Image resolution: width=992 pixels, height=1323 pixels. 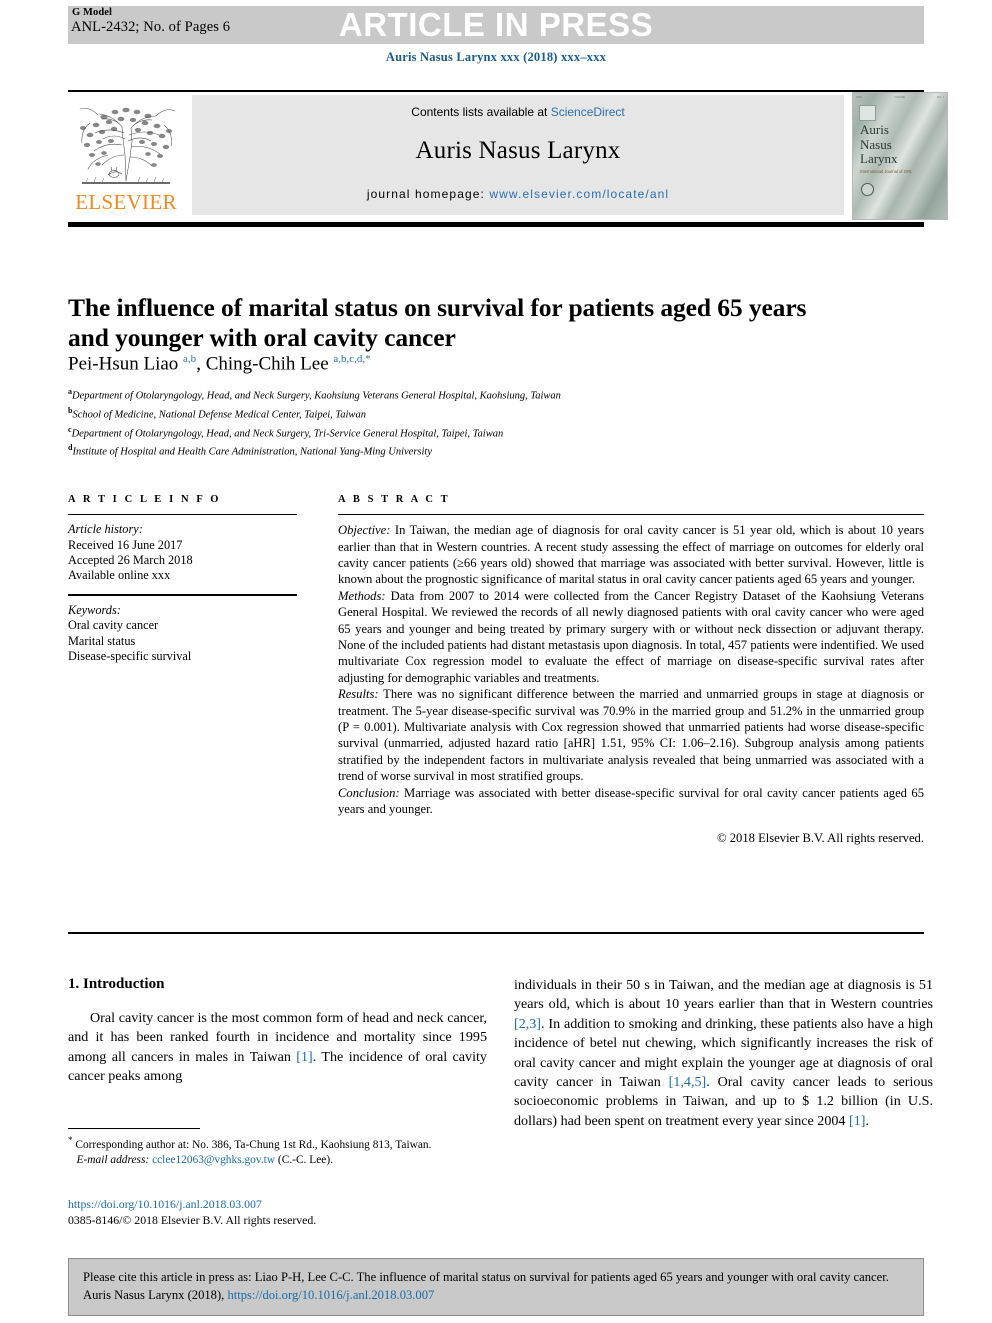 I want to click on elsevier-tree-icon, so click(x=127, y=145).